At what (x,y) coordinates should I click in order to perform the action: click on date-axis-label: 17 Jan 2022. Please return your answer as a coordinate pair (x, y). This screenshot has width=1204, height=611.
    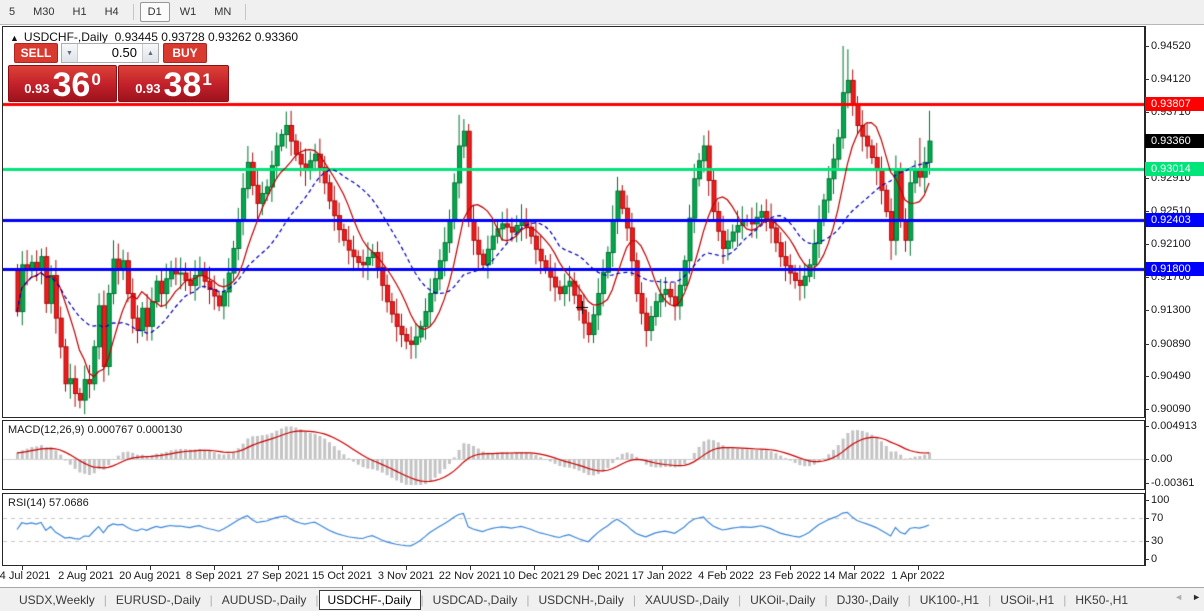
    Looking at the image, I should click on (662, 576).